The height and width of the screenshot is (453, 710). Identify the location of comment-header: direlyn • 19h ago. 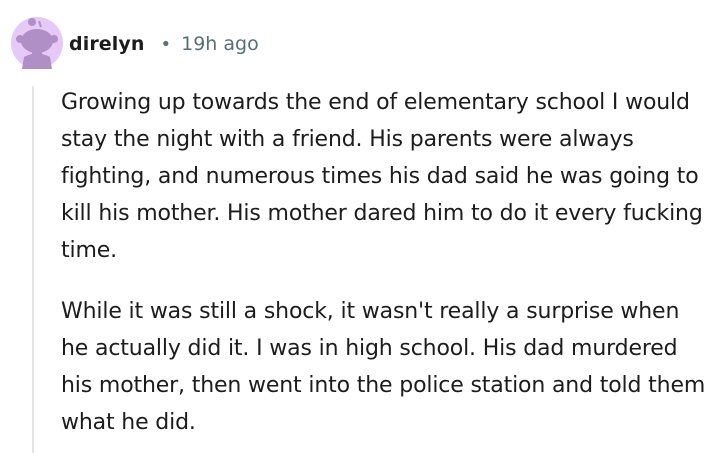
(164, 44).